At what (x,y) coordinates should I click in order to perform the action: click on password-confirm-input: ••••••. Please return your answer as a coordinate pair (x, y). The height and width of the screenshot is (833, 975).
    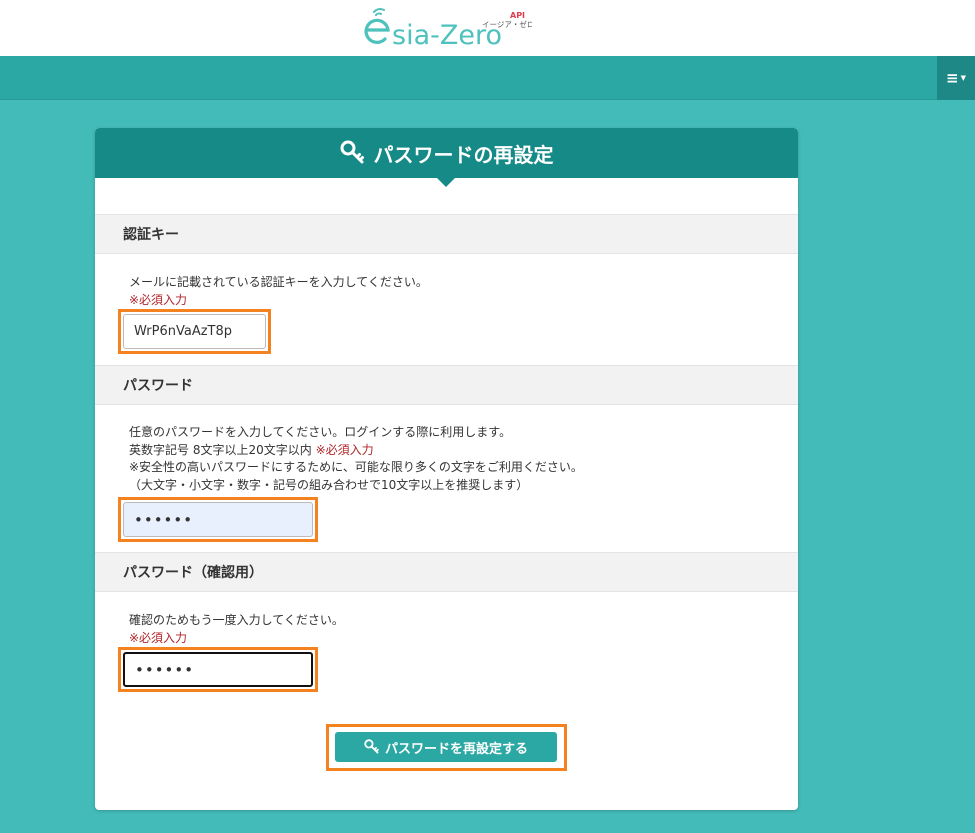
    Looking at the image, I should click on (218, 669).